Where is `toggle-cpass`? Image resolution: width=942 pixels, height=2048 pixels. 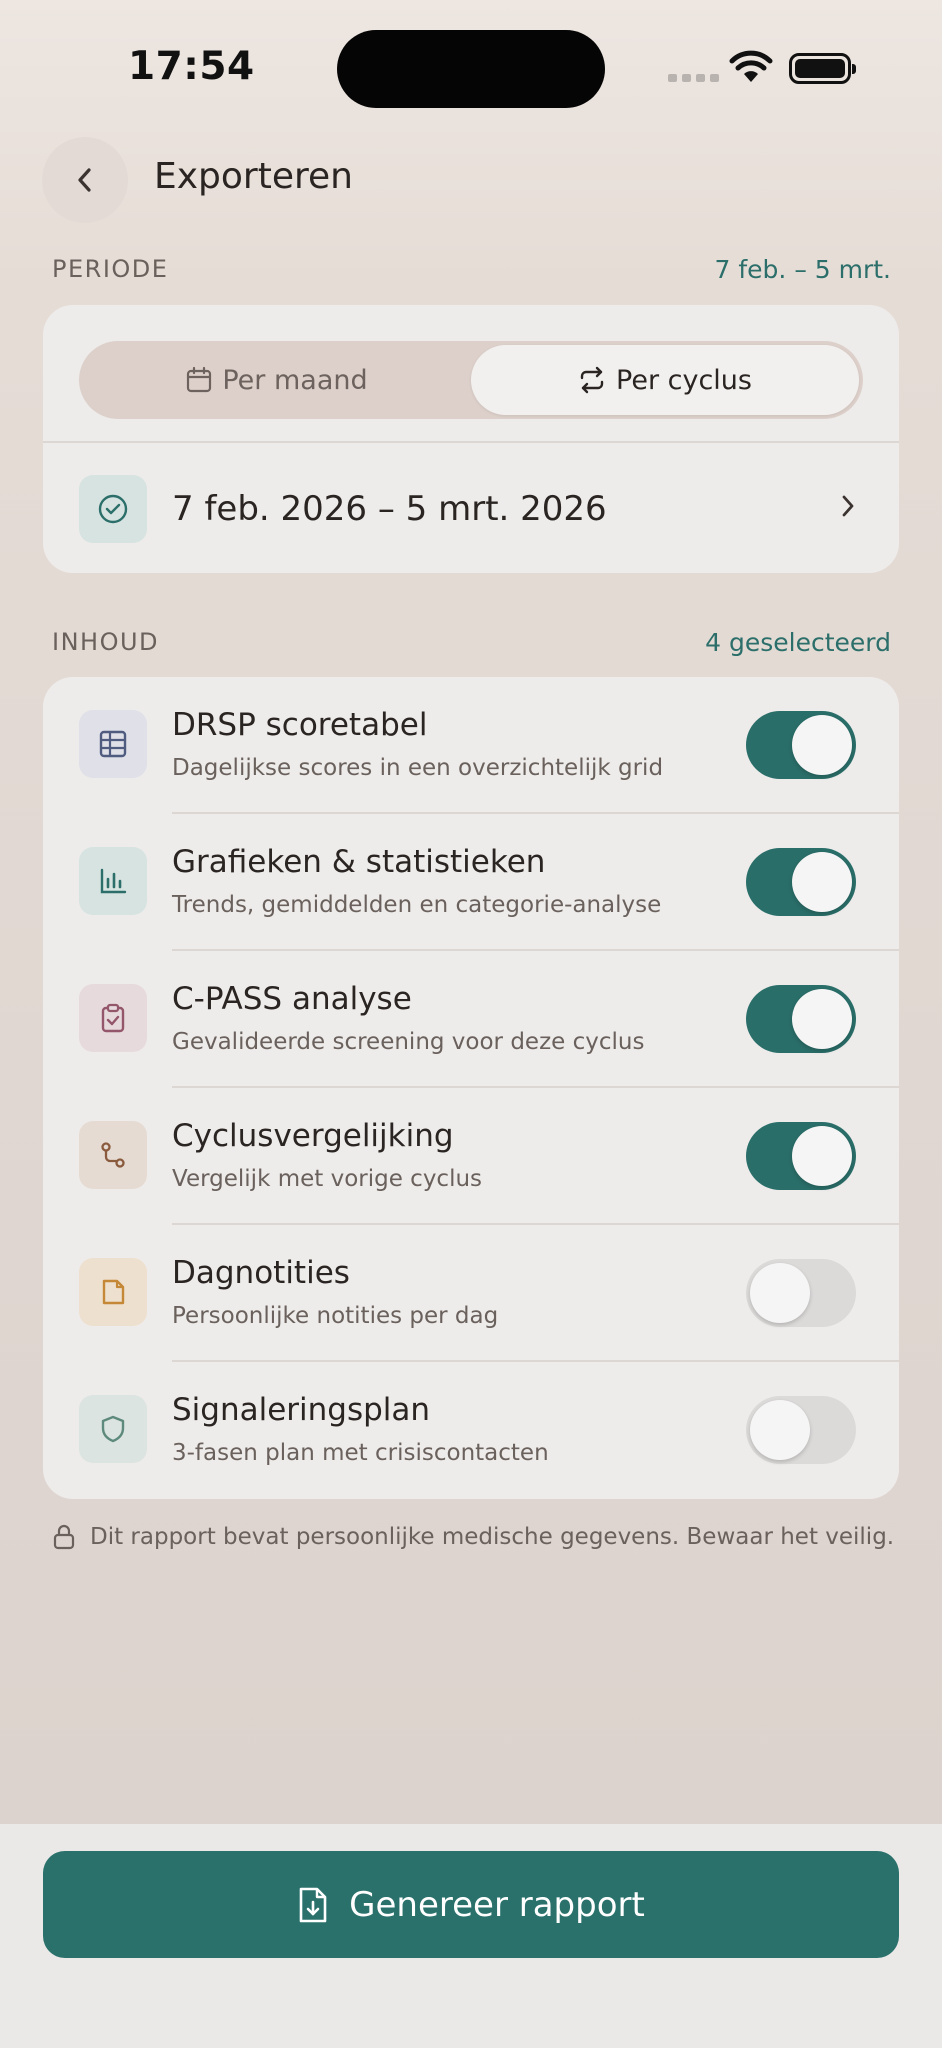 toggle-cpass is located at coordinates (801, 1019).